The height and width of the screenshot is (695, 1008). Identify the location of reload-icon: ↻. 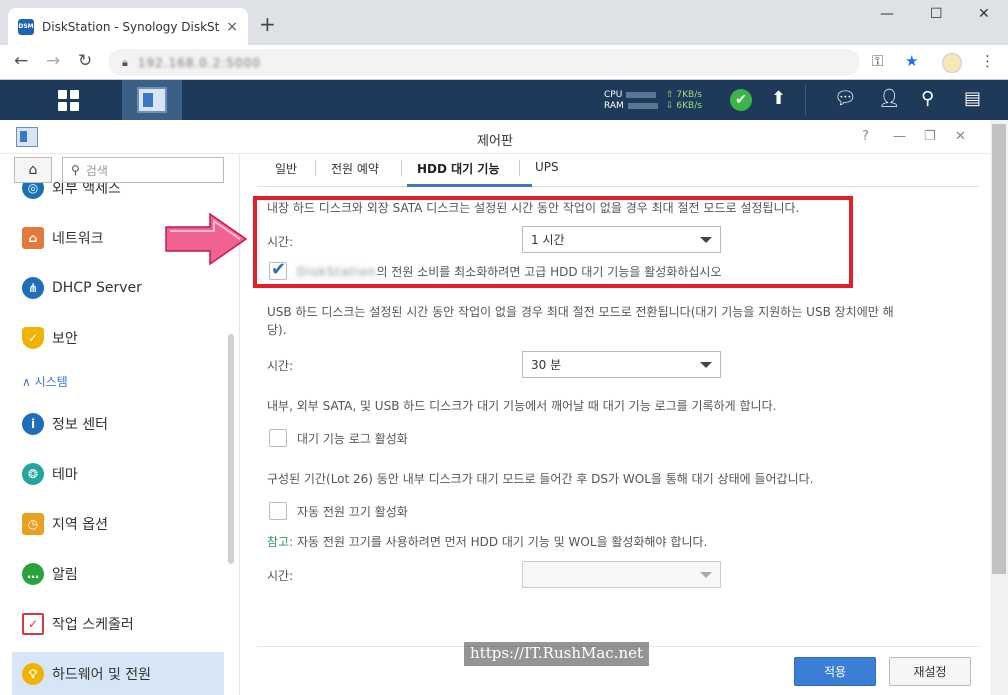
(85, 61).